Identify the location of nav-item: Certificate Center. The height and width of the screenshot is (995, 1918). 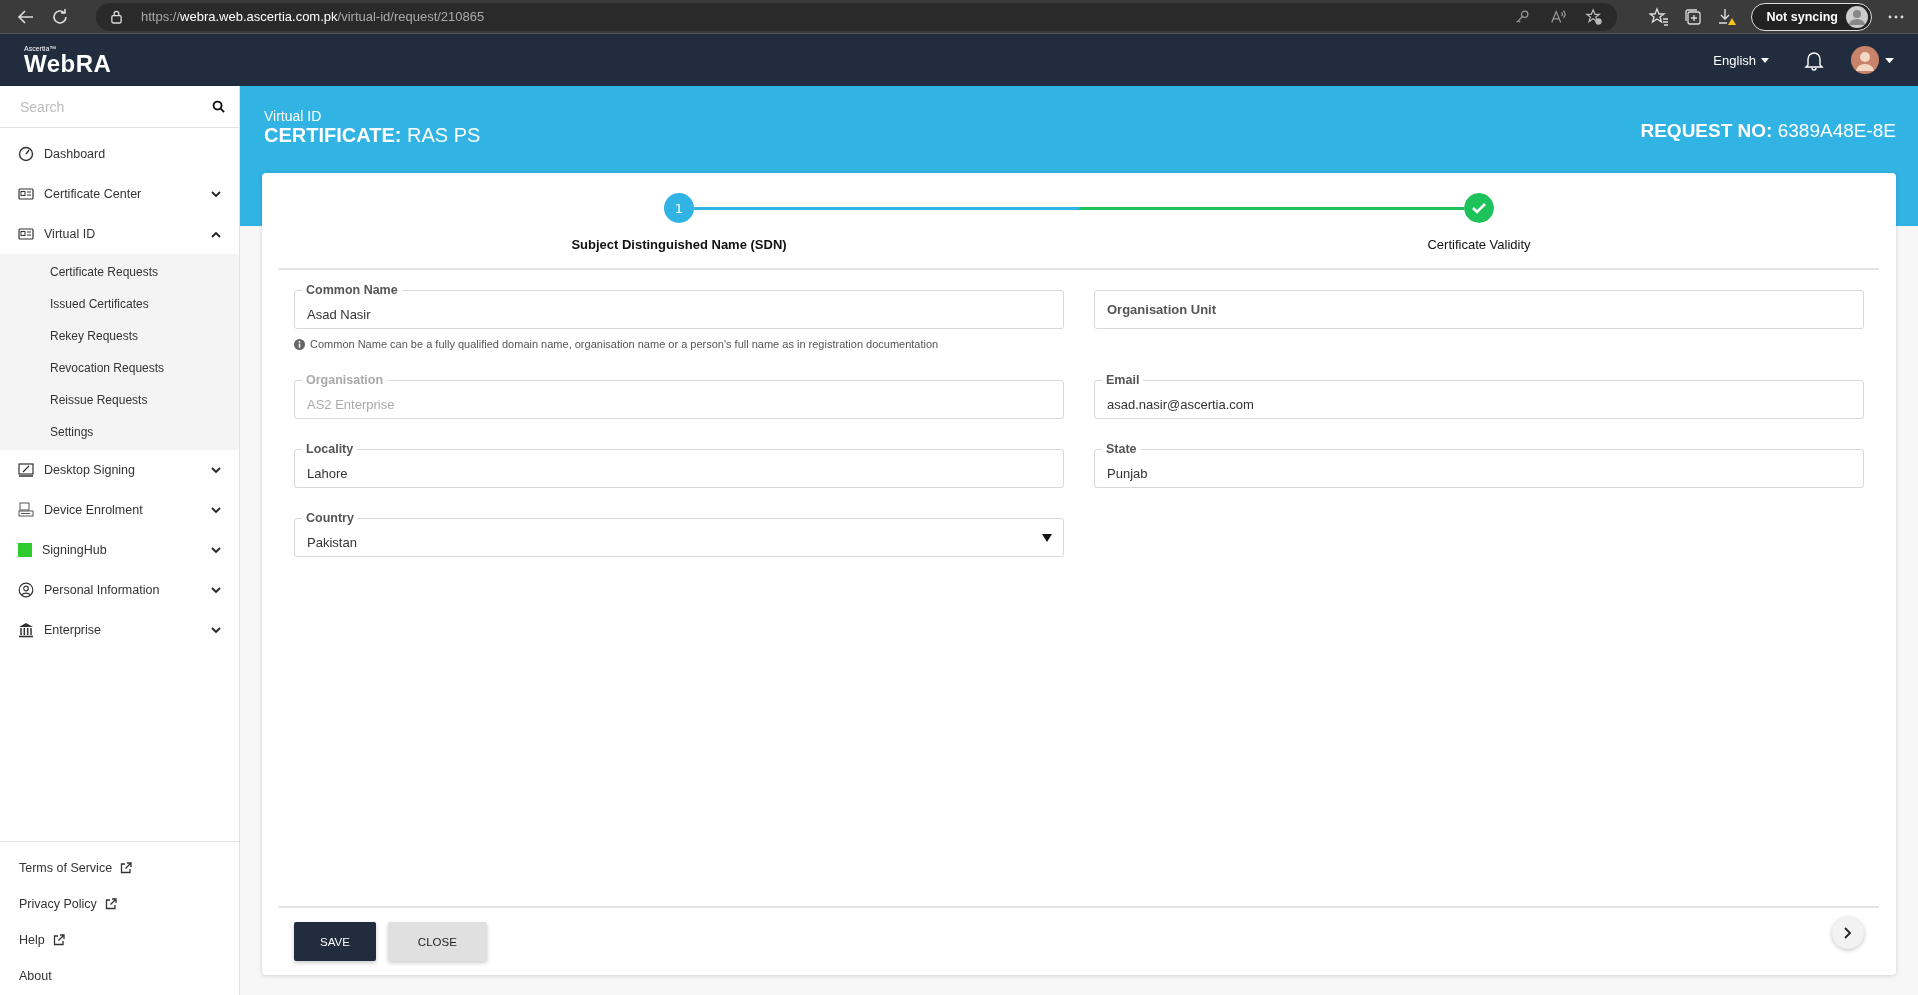
(119, 194).